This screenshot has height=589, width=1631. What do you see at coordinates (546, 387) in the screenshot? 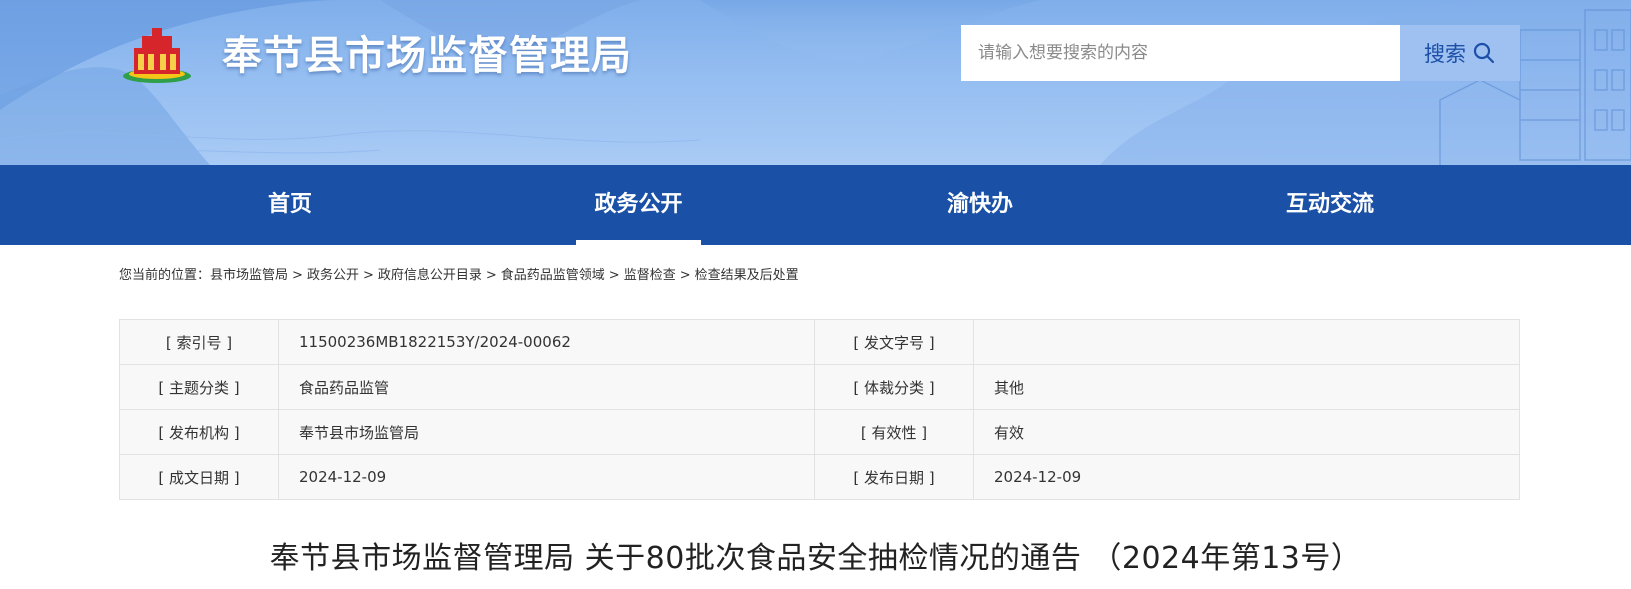
I see `meta-value-subject: 食品药品监管` at bounding box center [546, 387].